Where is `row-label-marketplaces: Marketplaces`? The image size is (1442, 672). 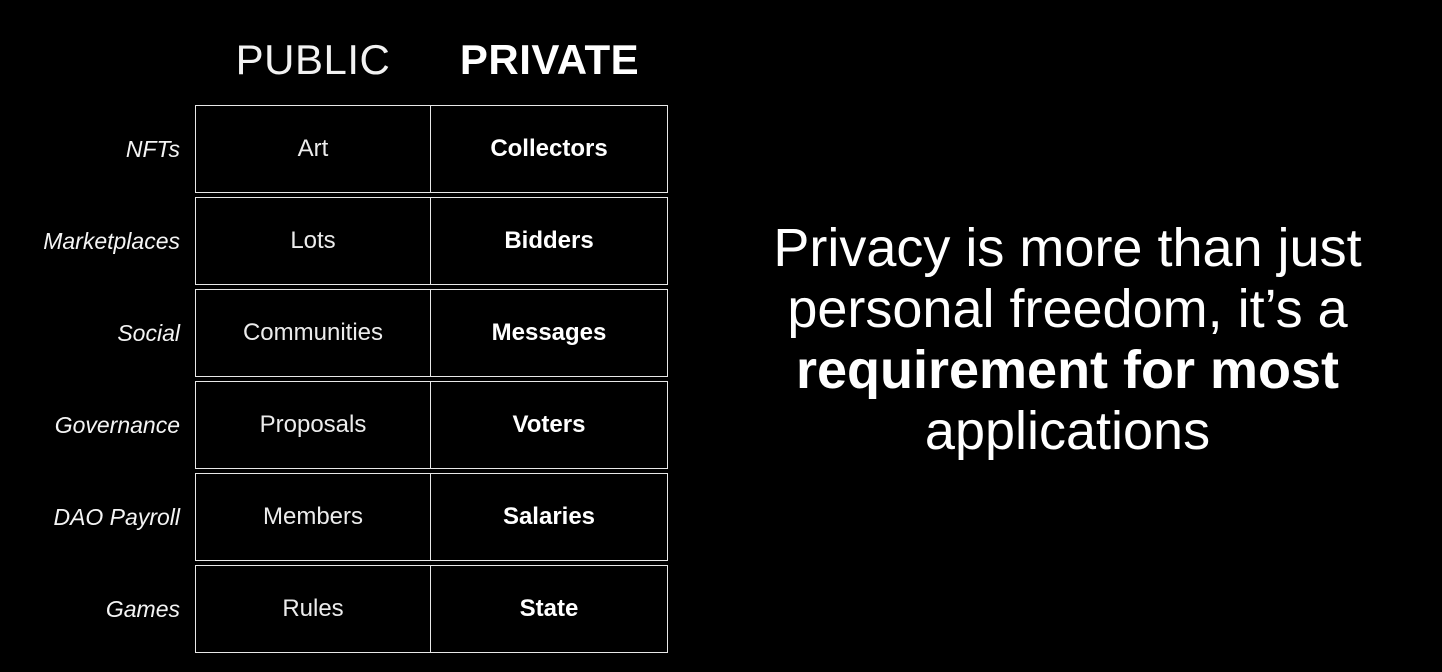
row-label-marketplaces: Marketplaces is located at coordinates (111, 240).